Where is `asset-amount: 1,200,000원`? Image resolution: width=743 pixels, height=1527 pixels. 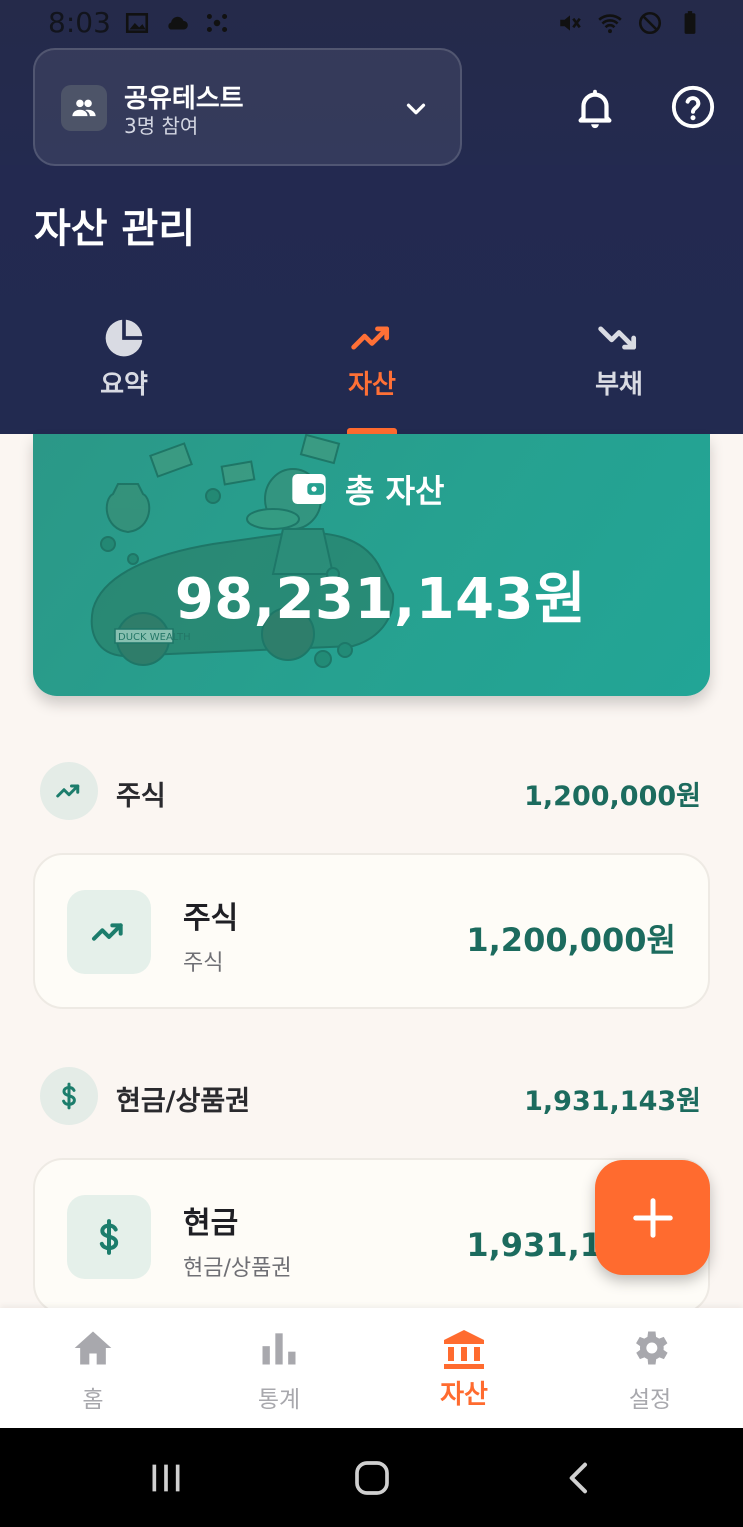 asset-amount: 1,200,000원 is located at coordinates (571, 940).